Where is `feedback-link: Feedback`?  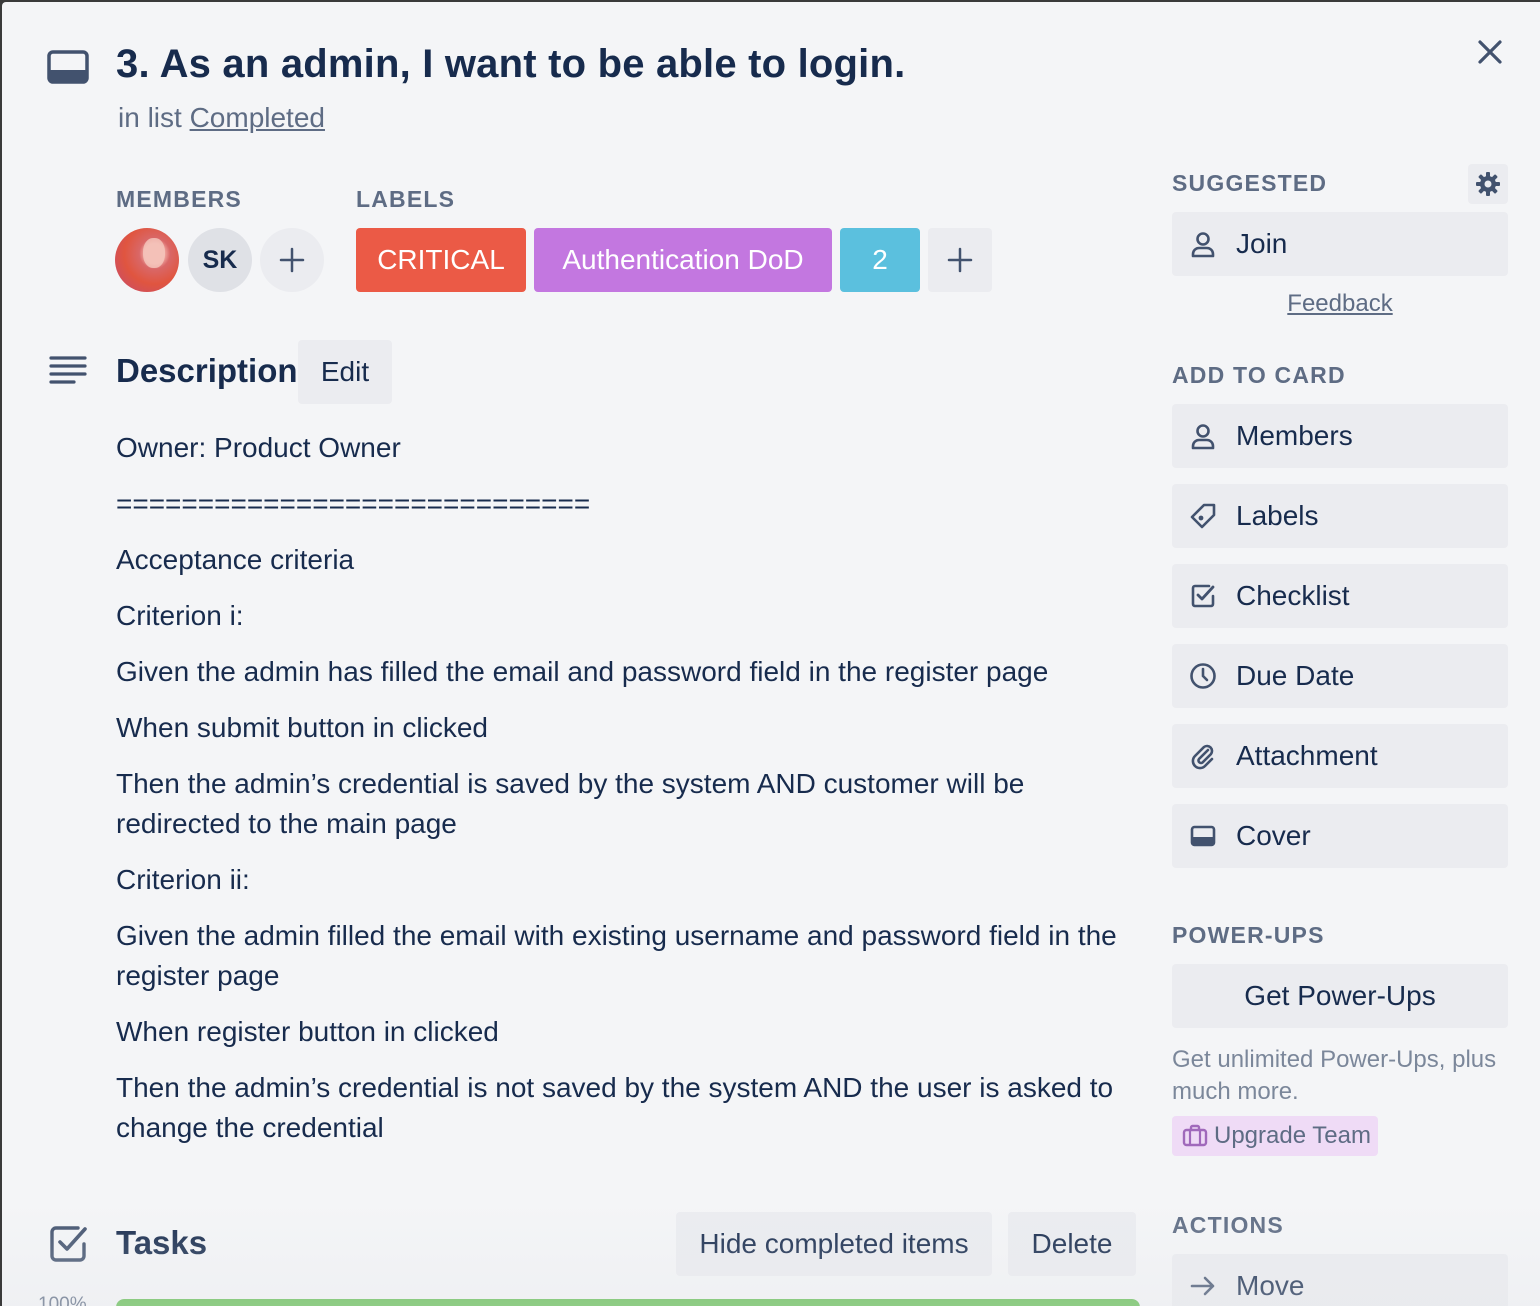 feedback-link: Feedback is located at coordinates (1340, 304).